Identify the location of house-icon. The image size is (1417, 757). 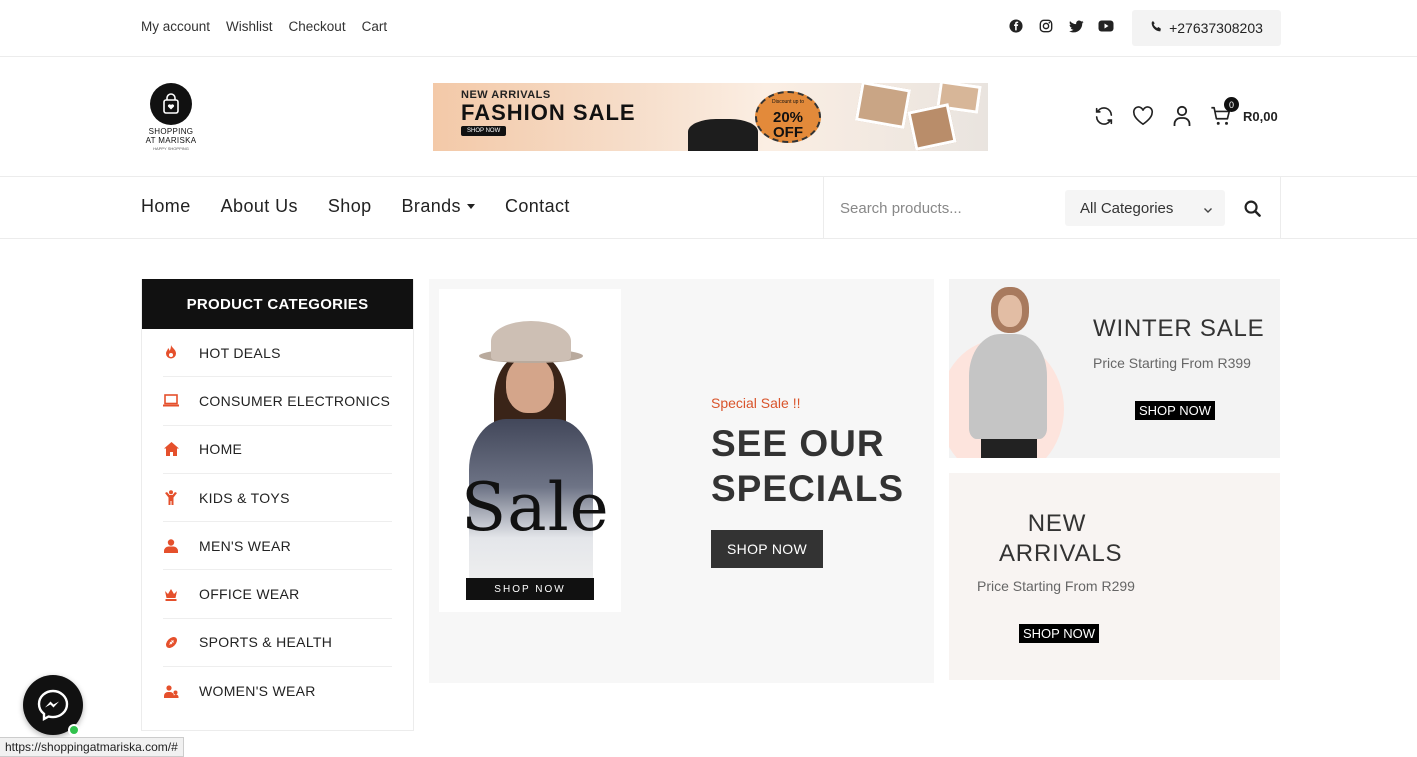
(171, 449).